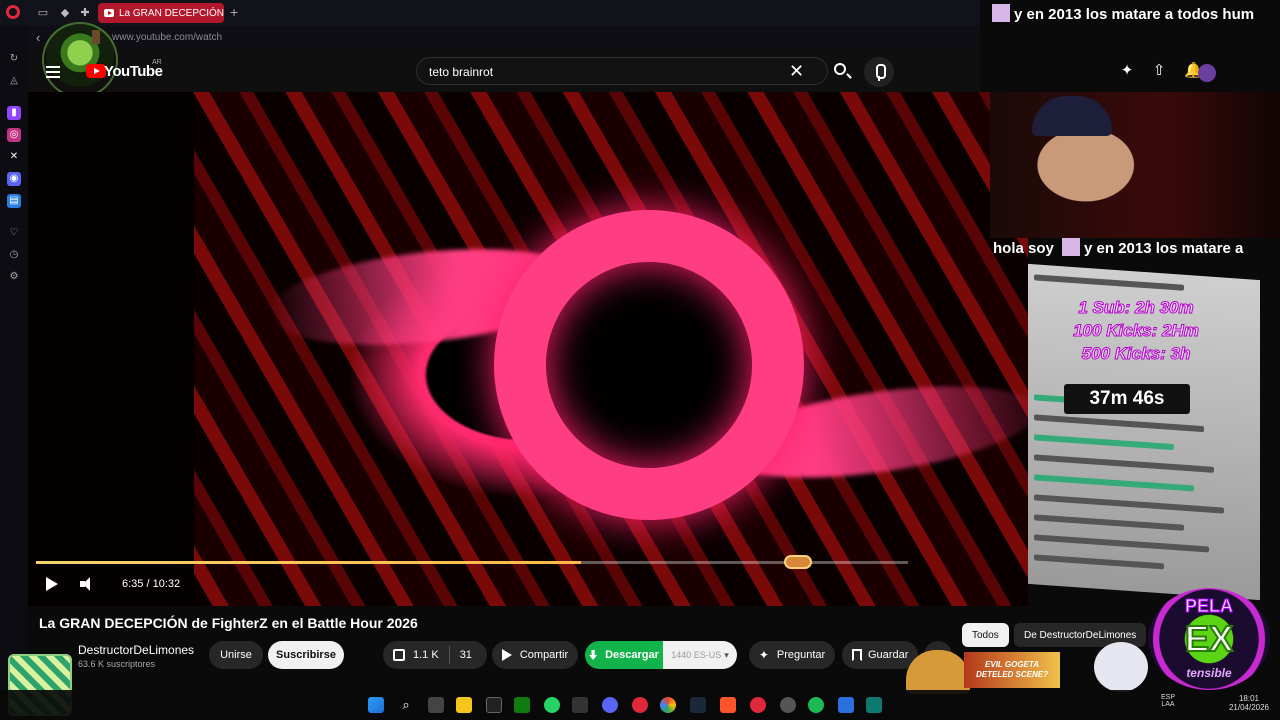 This screenshot has height=720, width=1280. Describe the element at coordinates (668, 705) in the screenshot. I see `chrome-icon` at that location.